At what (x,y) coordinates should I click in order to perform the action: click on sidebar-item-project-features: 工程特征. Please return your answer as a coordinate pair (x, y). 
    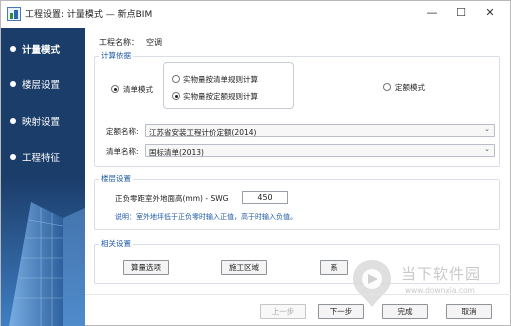
    Looking at the image, I should click on (43, 157).